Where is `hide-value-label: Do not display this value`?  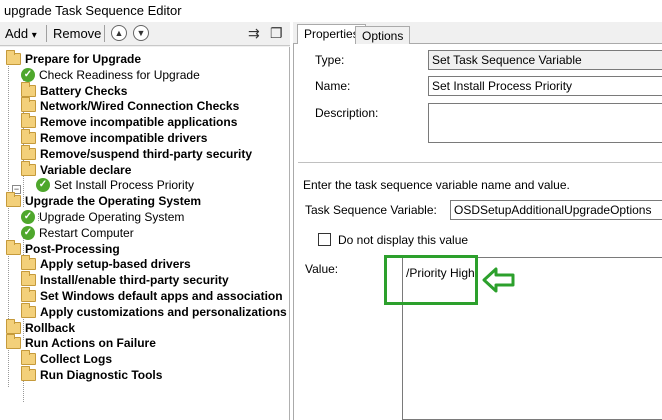 hide-value-label: Do not display this value is located at coordinates (403, 240).